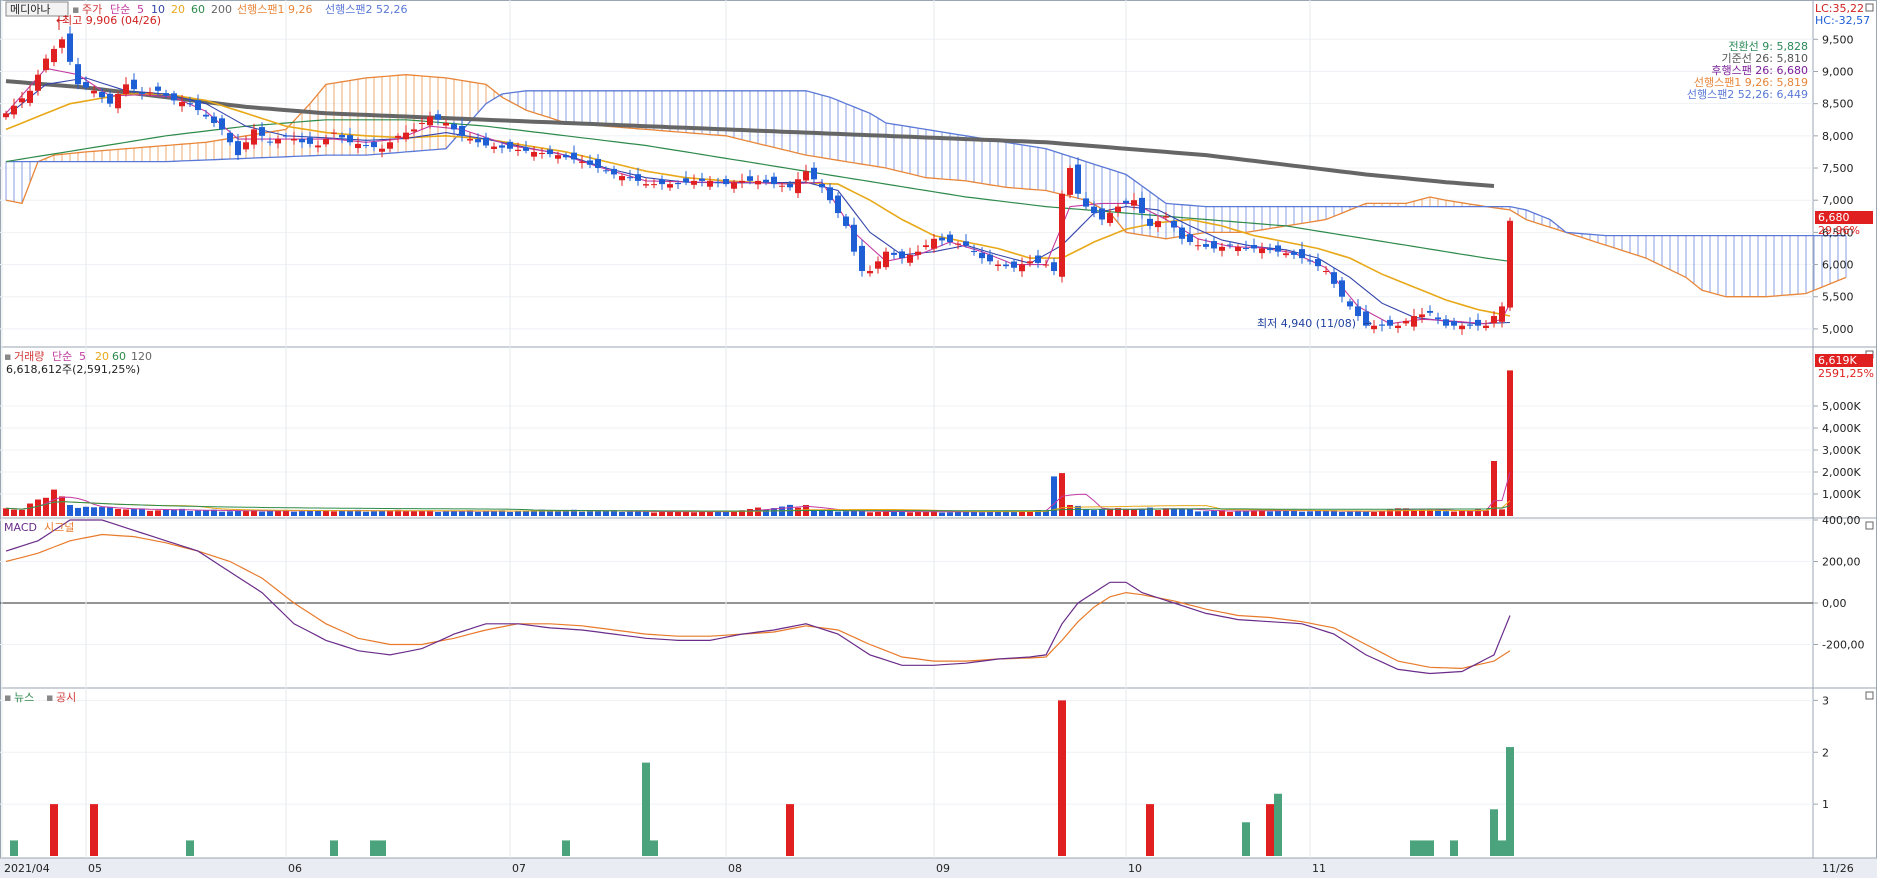 Image resolution: width=1877 pixels, height=878 pixels. I want to click on ma200-label: 200, so click(221, 9).